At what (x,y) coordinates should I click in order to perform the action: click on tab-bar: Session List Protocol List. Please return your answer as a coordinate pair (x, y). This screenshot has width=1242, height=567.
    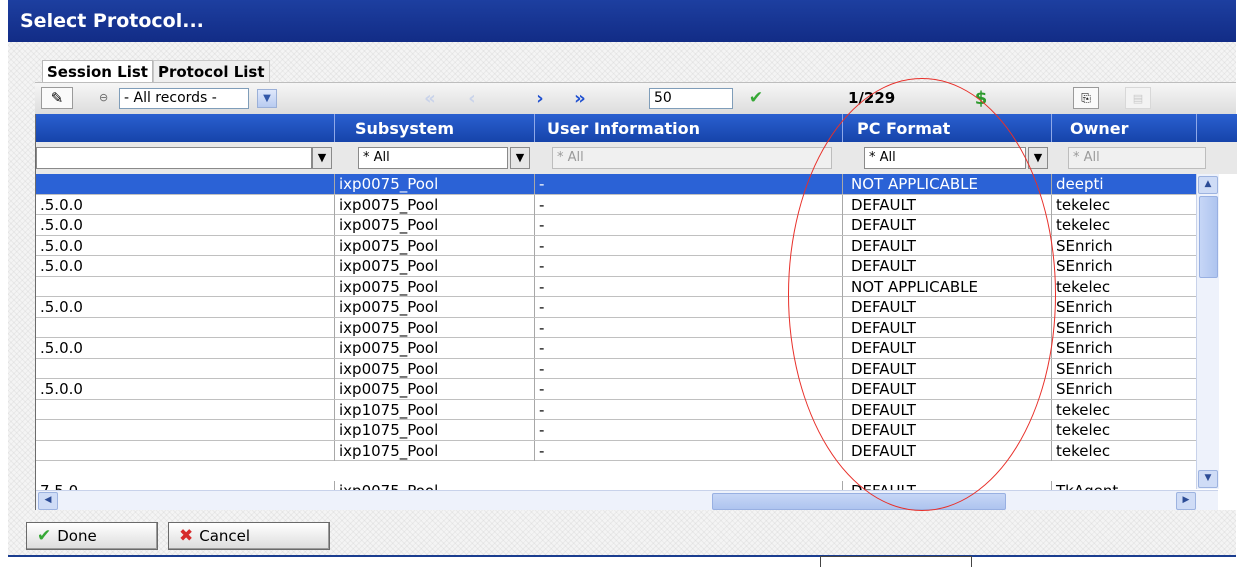
    Looking at the image, I should click on (156, 71).